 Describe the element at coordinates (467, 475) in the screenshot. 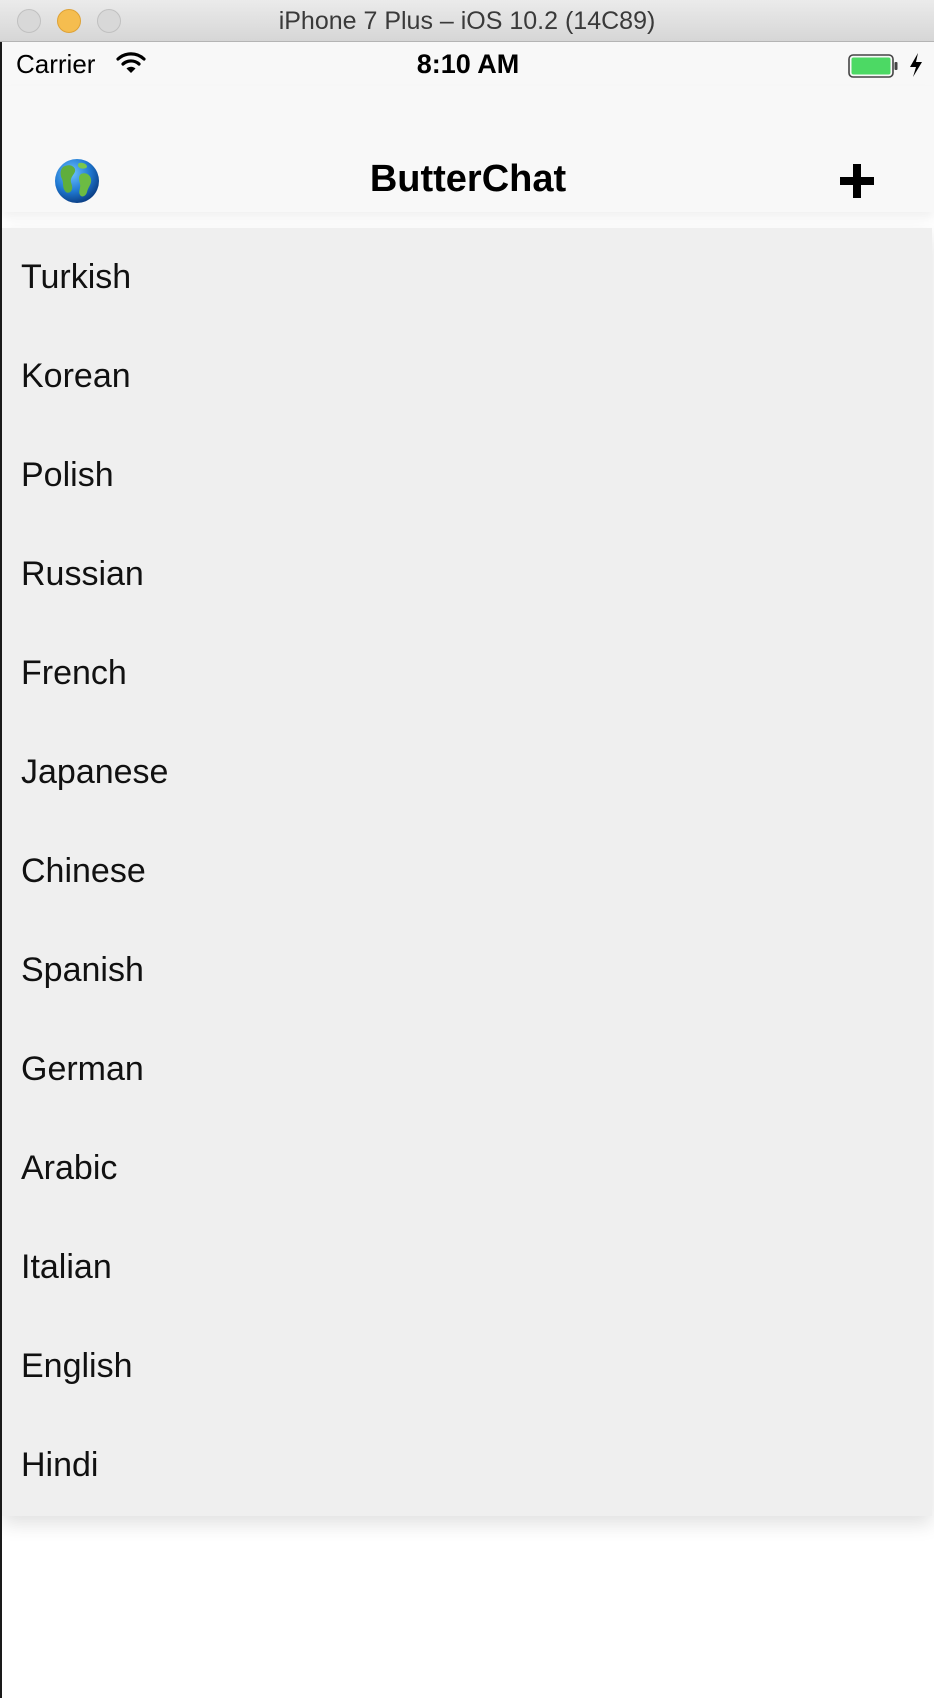

I see `language-item: Polish` at that location.